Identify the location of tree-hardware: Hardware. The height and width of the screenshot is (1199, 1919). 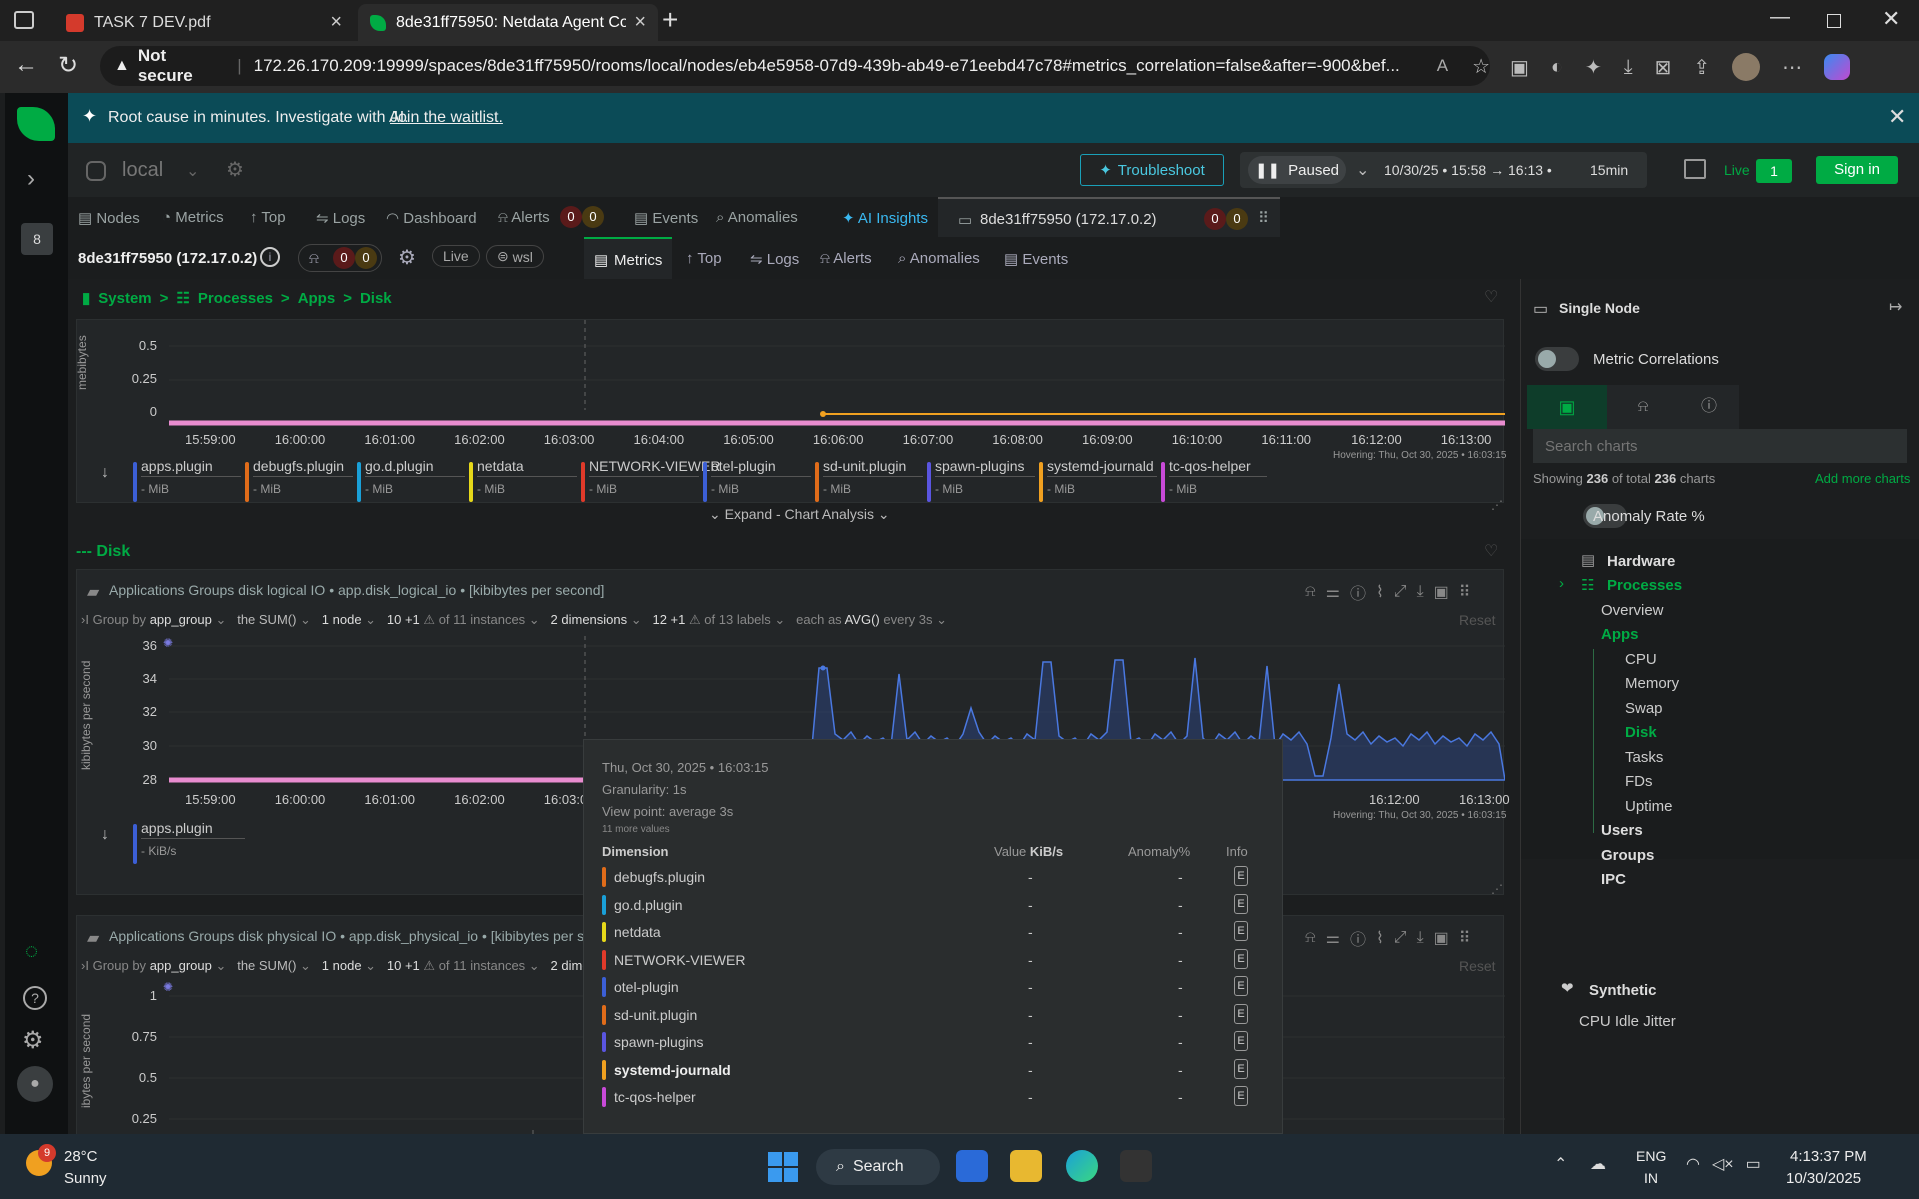
(1641, 561).